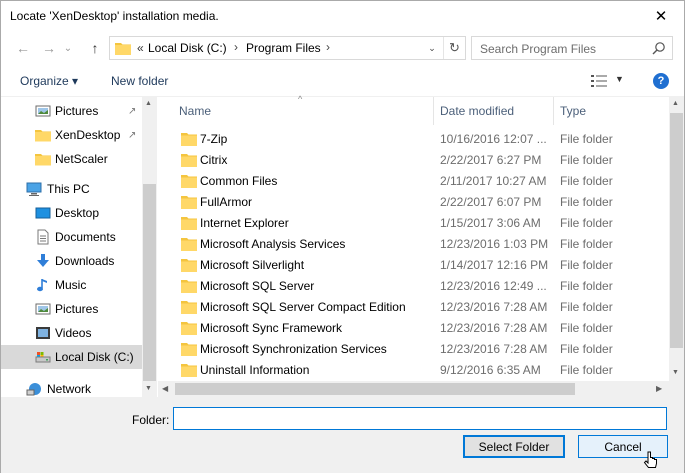 The image size is (685, 473). I want to click on file-row: FullArmor 2/22/2017 6:07 PM File folder, so click(413, 202).